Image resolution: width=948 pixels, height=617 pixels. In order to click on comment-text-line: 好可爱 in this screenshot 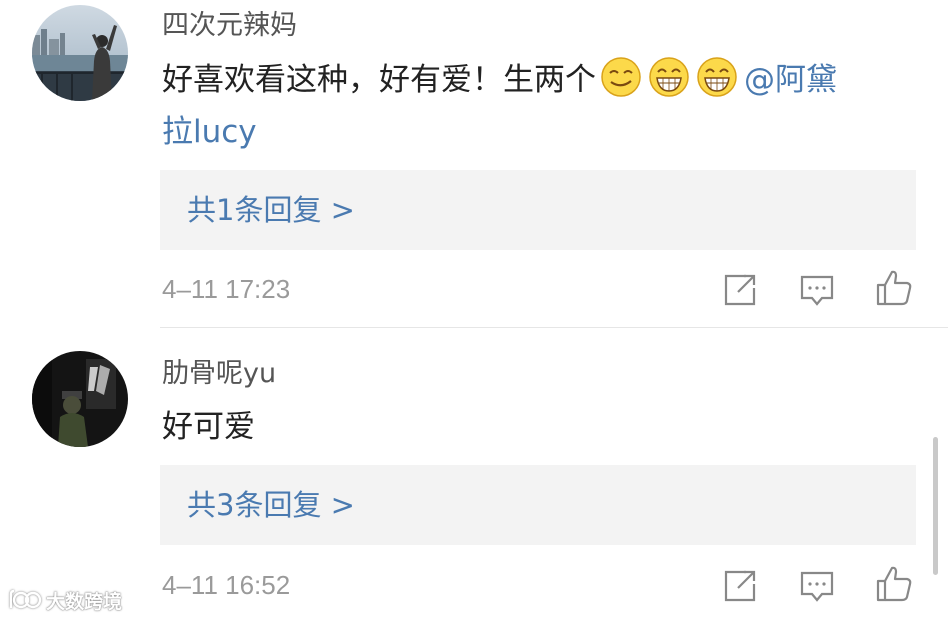, I will do `click(208, 427)`.